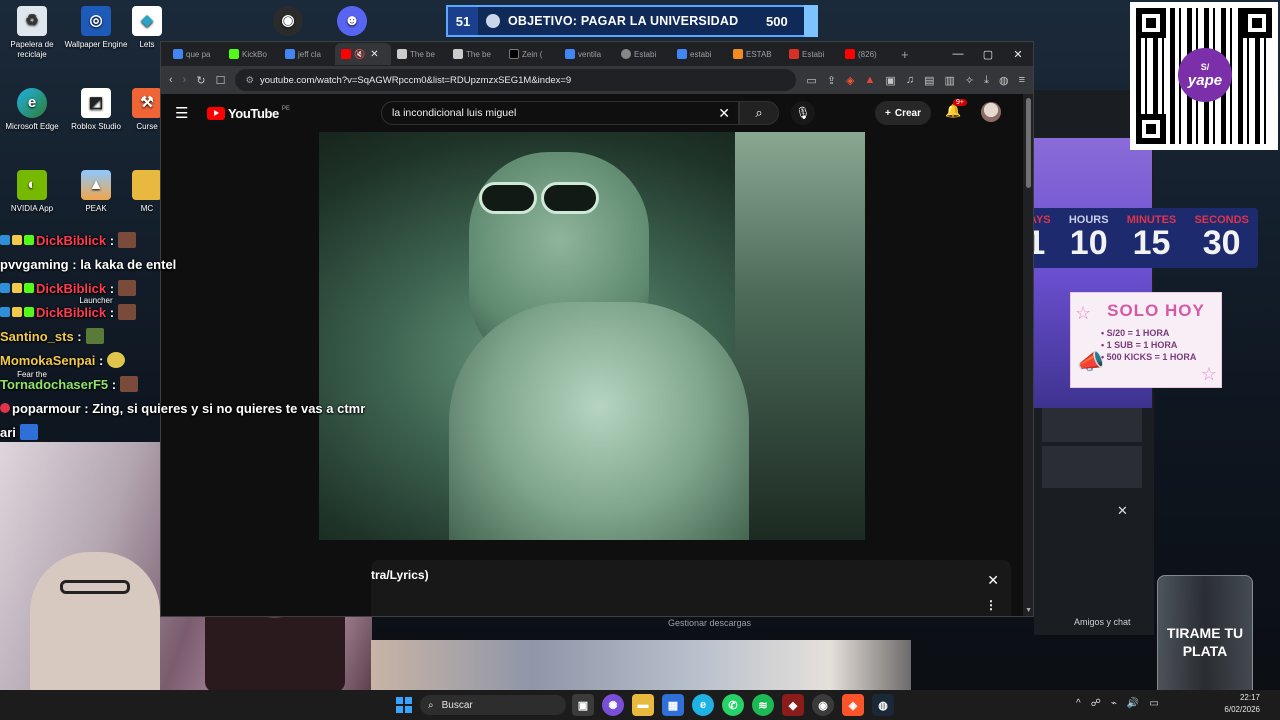 The image size is (1280, 720). What do you see at coordinates (1078, 703) in the screenshot?
I see `chevron-up-icon: ^` at bounding box center [1078, 703].